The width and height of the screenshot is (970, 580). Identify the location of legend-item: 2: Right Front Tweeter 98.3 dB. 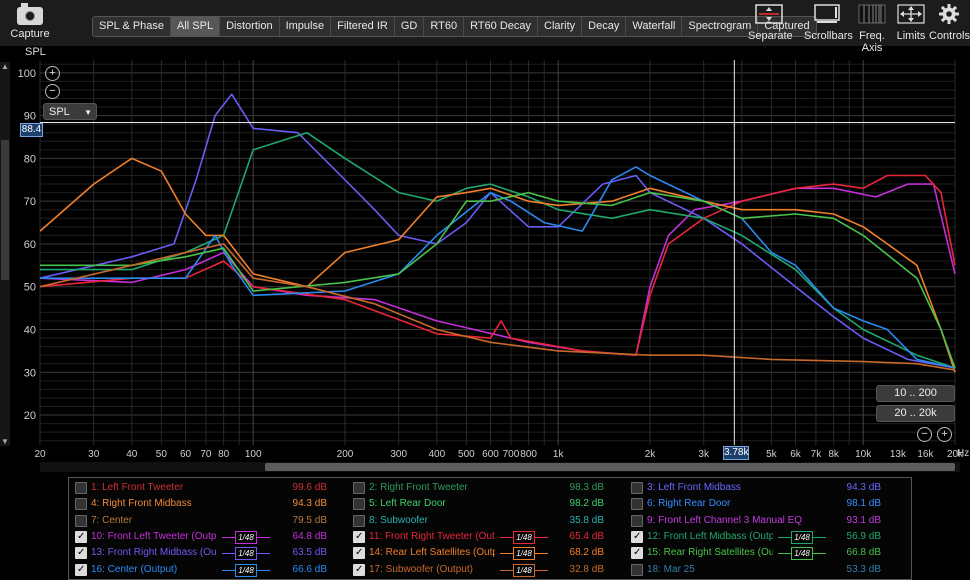
(478, 488).